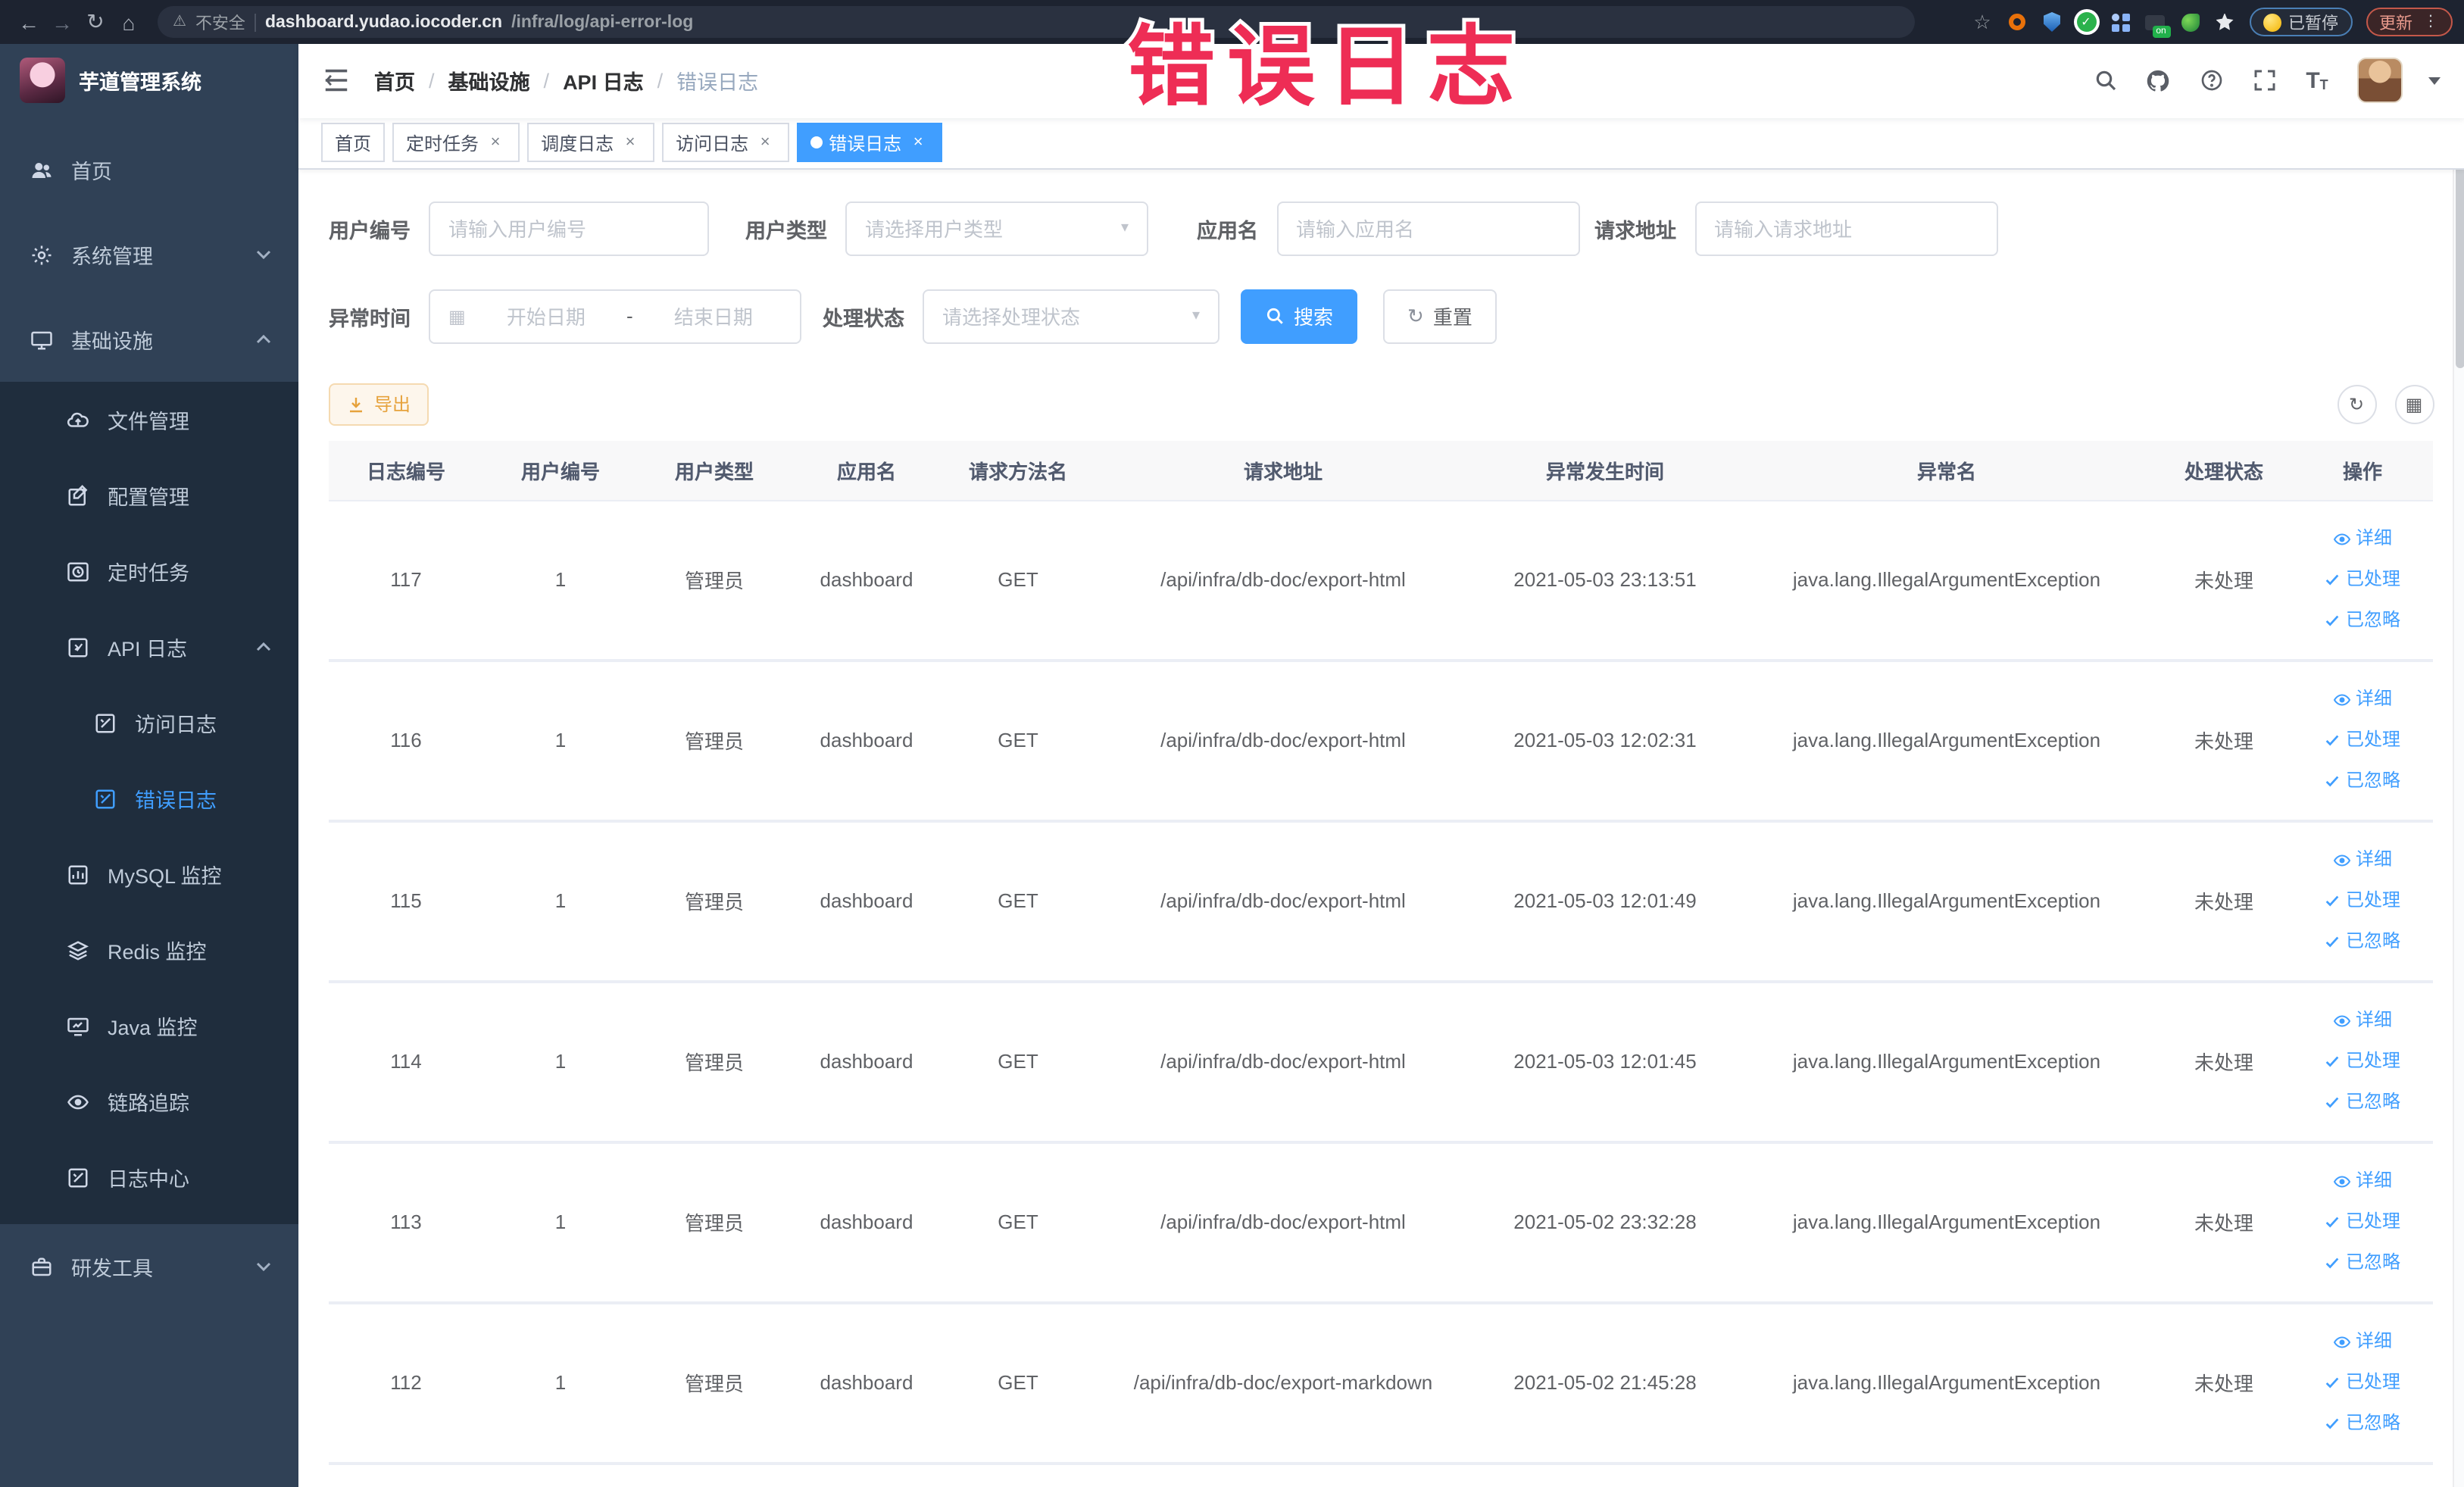 The image size is (2464, 1487). Describe the element at coordinates (149, 1101) in the screenshot. I see `sidebar-item-trace: 链路追踪` at that location.